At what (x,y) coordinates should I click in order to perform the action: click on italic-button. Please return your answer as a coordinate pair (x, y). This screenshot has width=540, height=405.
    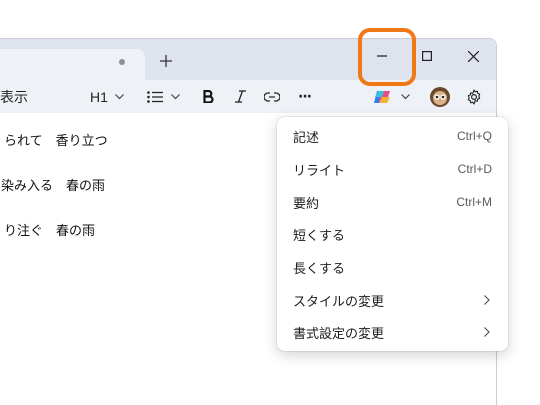
    Looking at the image, I should click on (240, 96).